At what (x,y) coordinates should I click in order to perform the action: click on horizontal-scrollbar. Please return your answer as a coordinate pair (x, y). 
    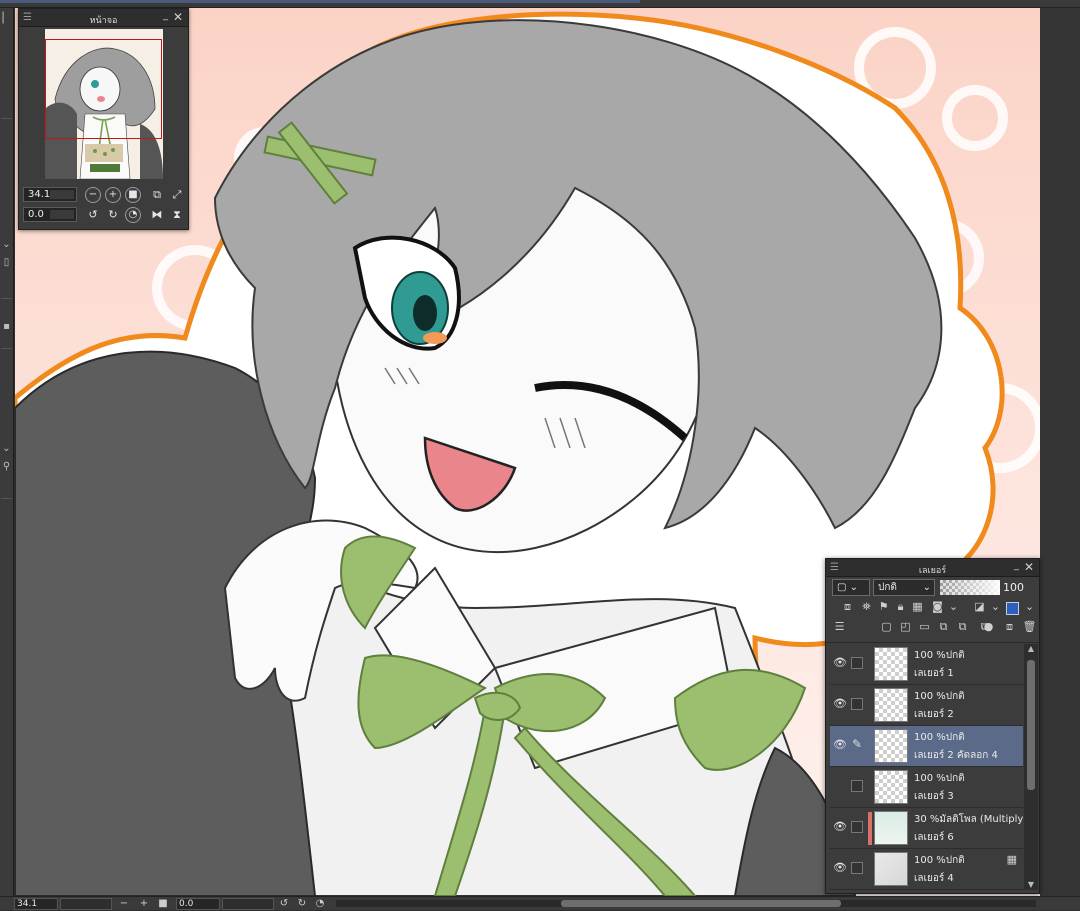
    Looking at the image, I should click on (686, 903).